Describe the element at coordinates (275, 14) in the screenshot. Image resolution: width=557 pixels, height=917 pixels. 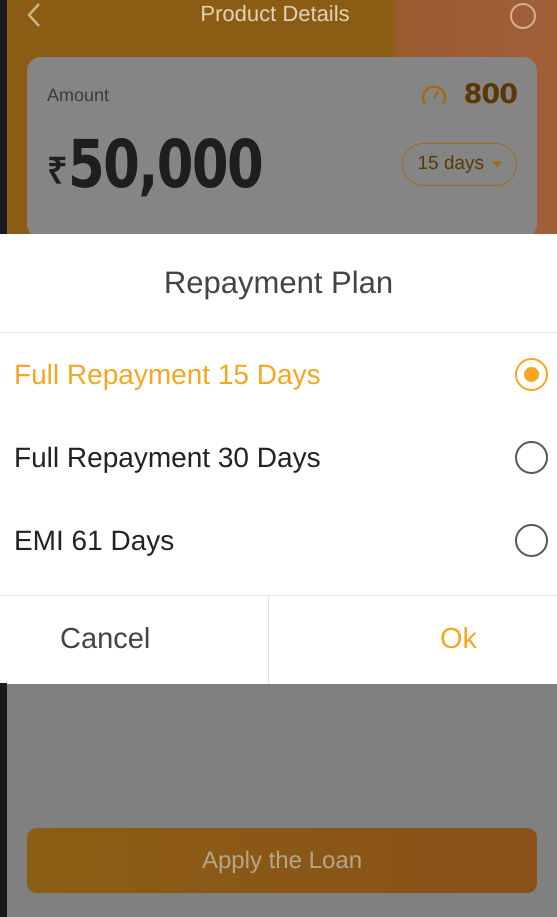
I see `page-title: Product Details` at that location.